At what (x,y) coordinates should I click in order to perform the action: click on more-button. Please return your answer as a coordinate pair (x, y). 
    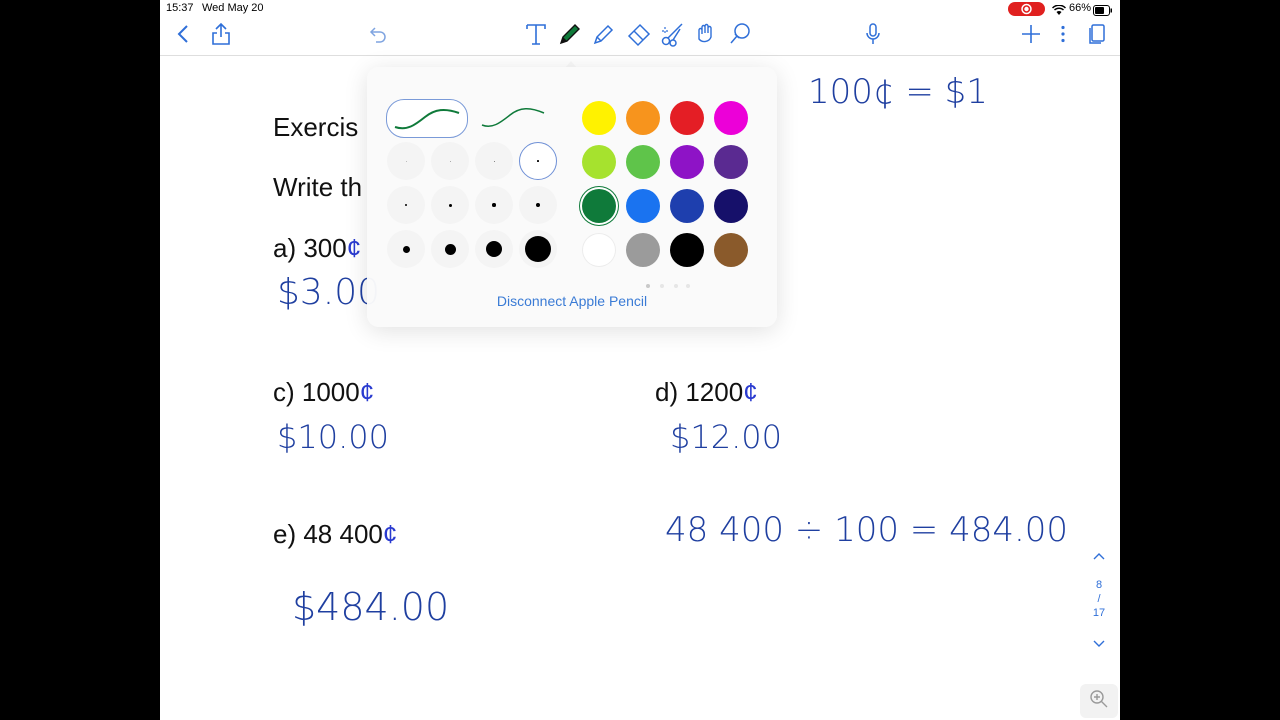
    Looking at the image, I should click on (1063, 36).